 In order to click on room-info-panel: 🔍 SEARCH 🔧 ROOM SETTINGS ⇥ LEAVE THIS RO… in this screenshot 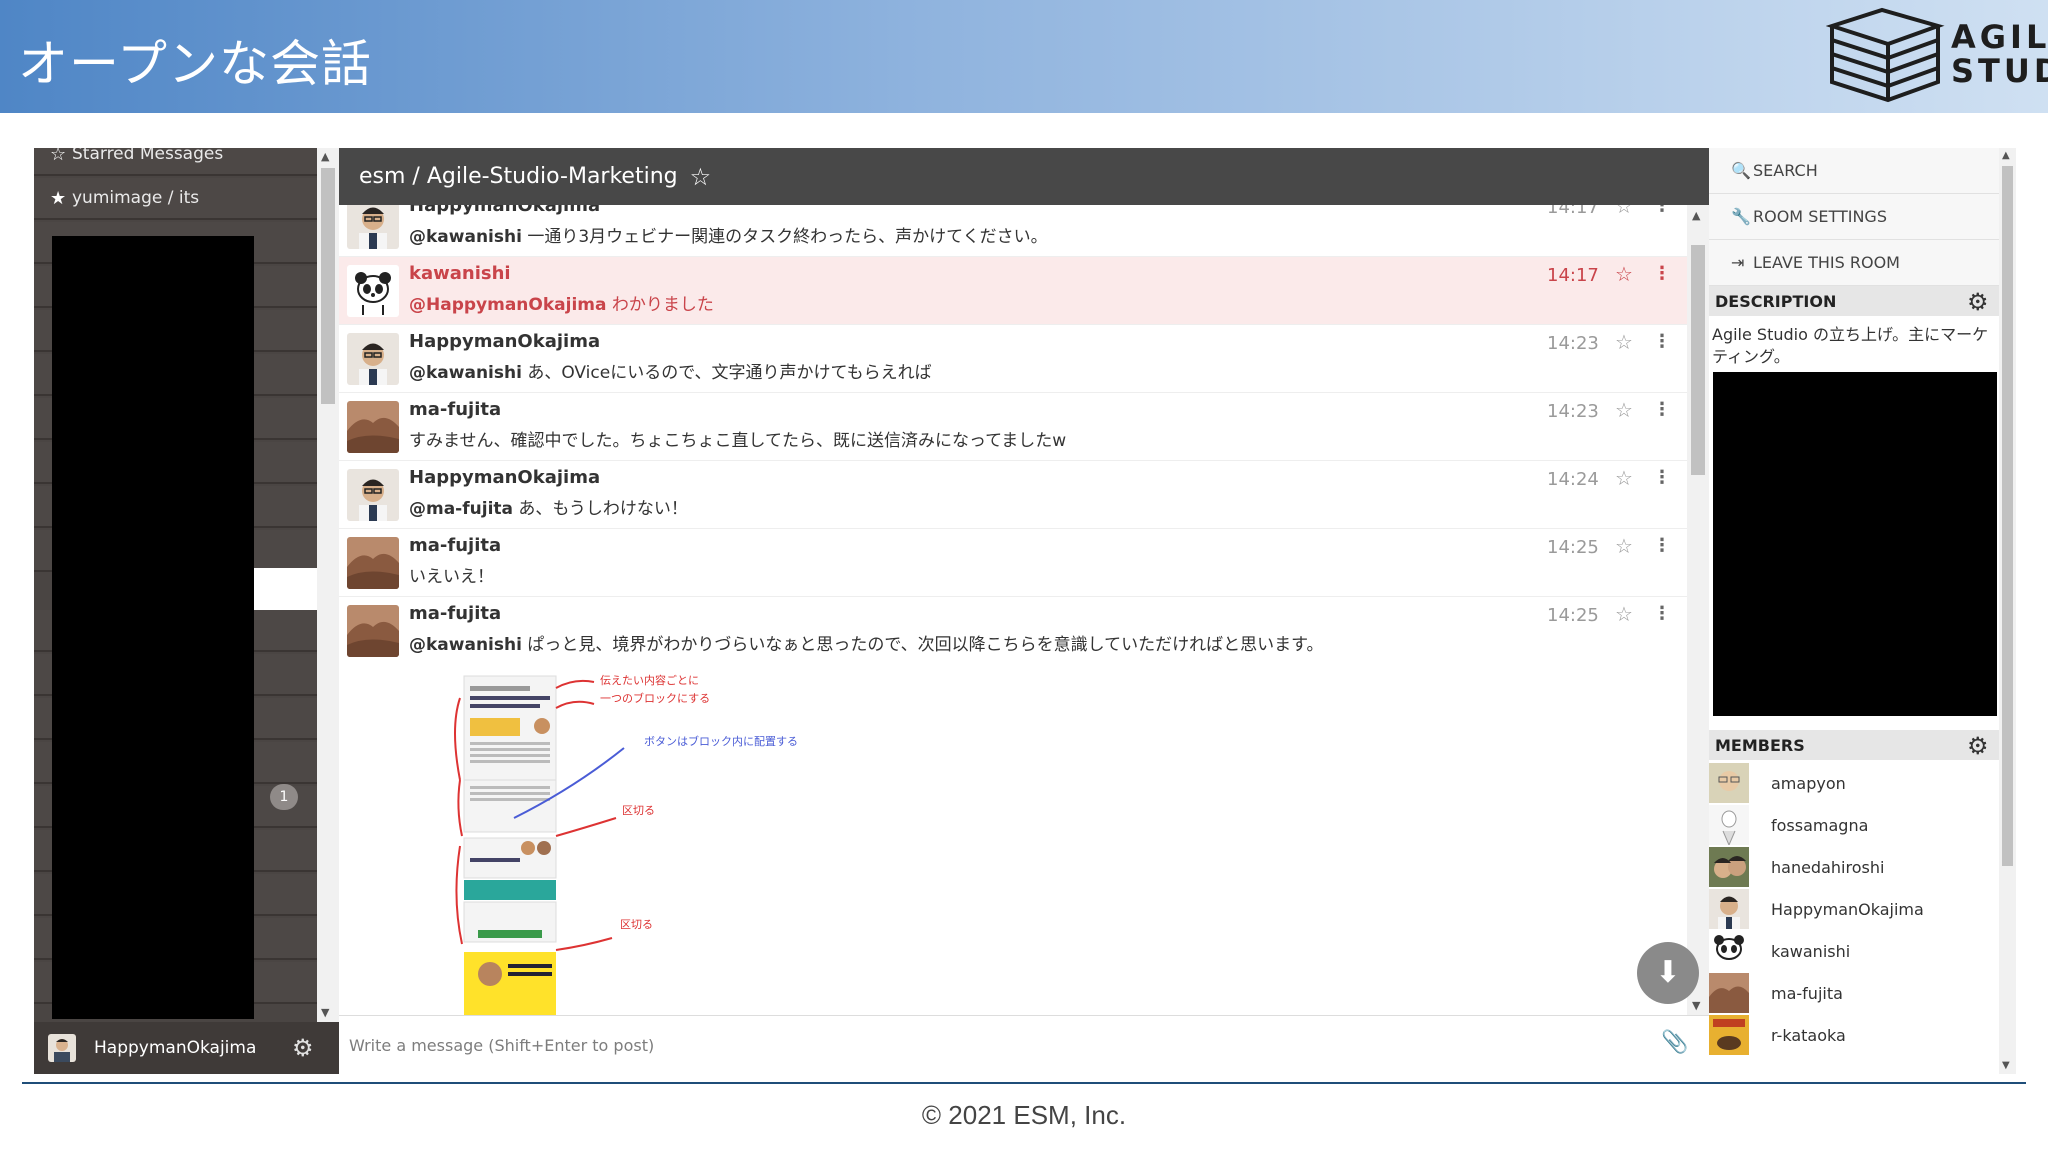, I will do `click(1854, 611)`.